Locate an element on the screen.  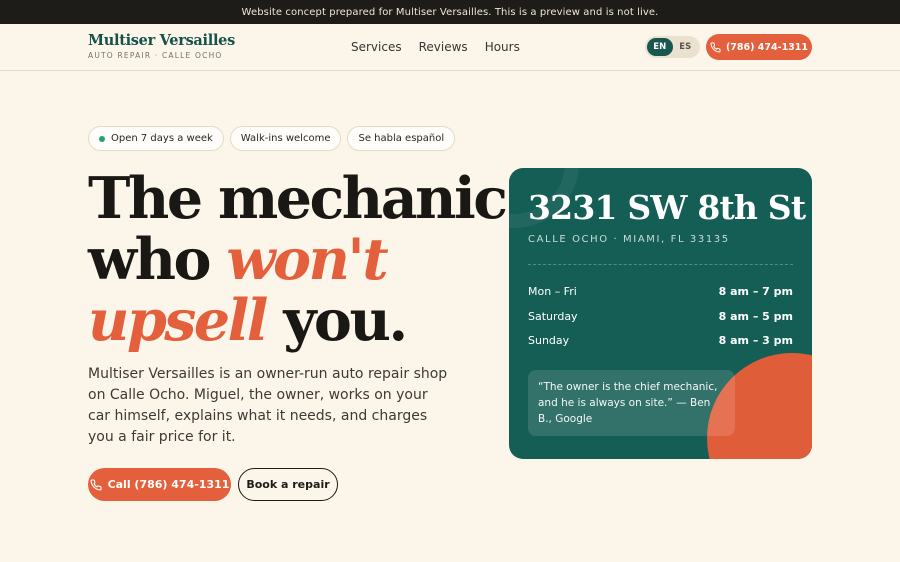
hours-day: Saturday is located at coordinates (553, 316).